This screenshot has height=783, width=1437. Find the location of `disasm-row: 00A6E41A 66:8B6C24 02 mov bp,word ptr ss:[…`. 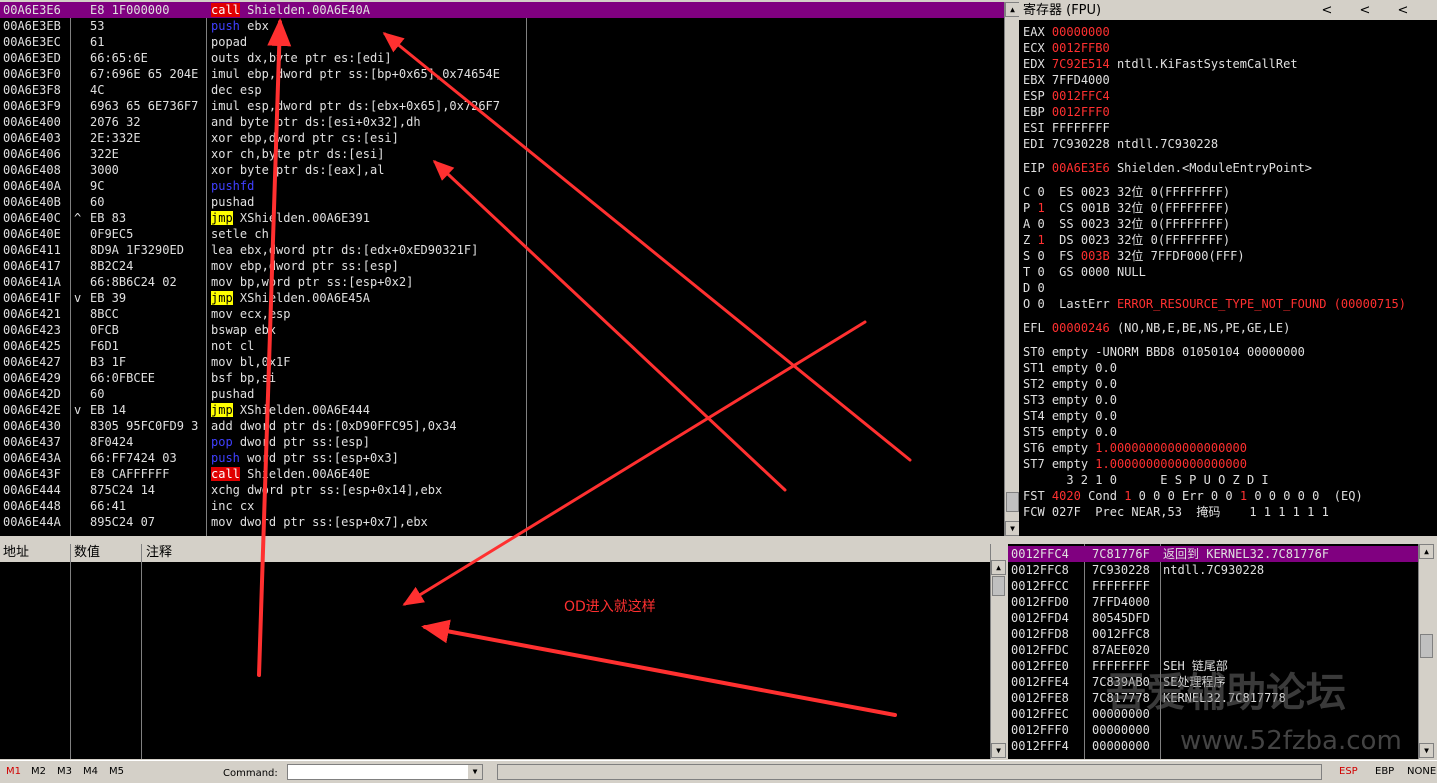

disasm-row: 00A6E41A 66:8B6C24 02 mov bp,word ptr ss:[… is located at coordinates (502, 282).